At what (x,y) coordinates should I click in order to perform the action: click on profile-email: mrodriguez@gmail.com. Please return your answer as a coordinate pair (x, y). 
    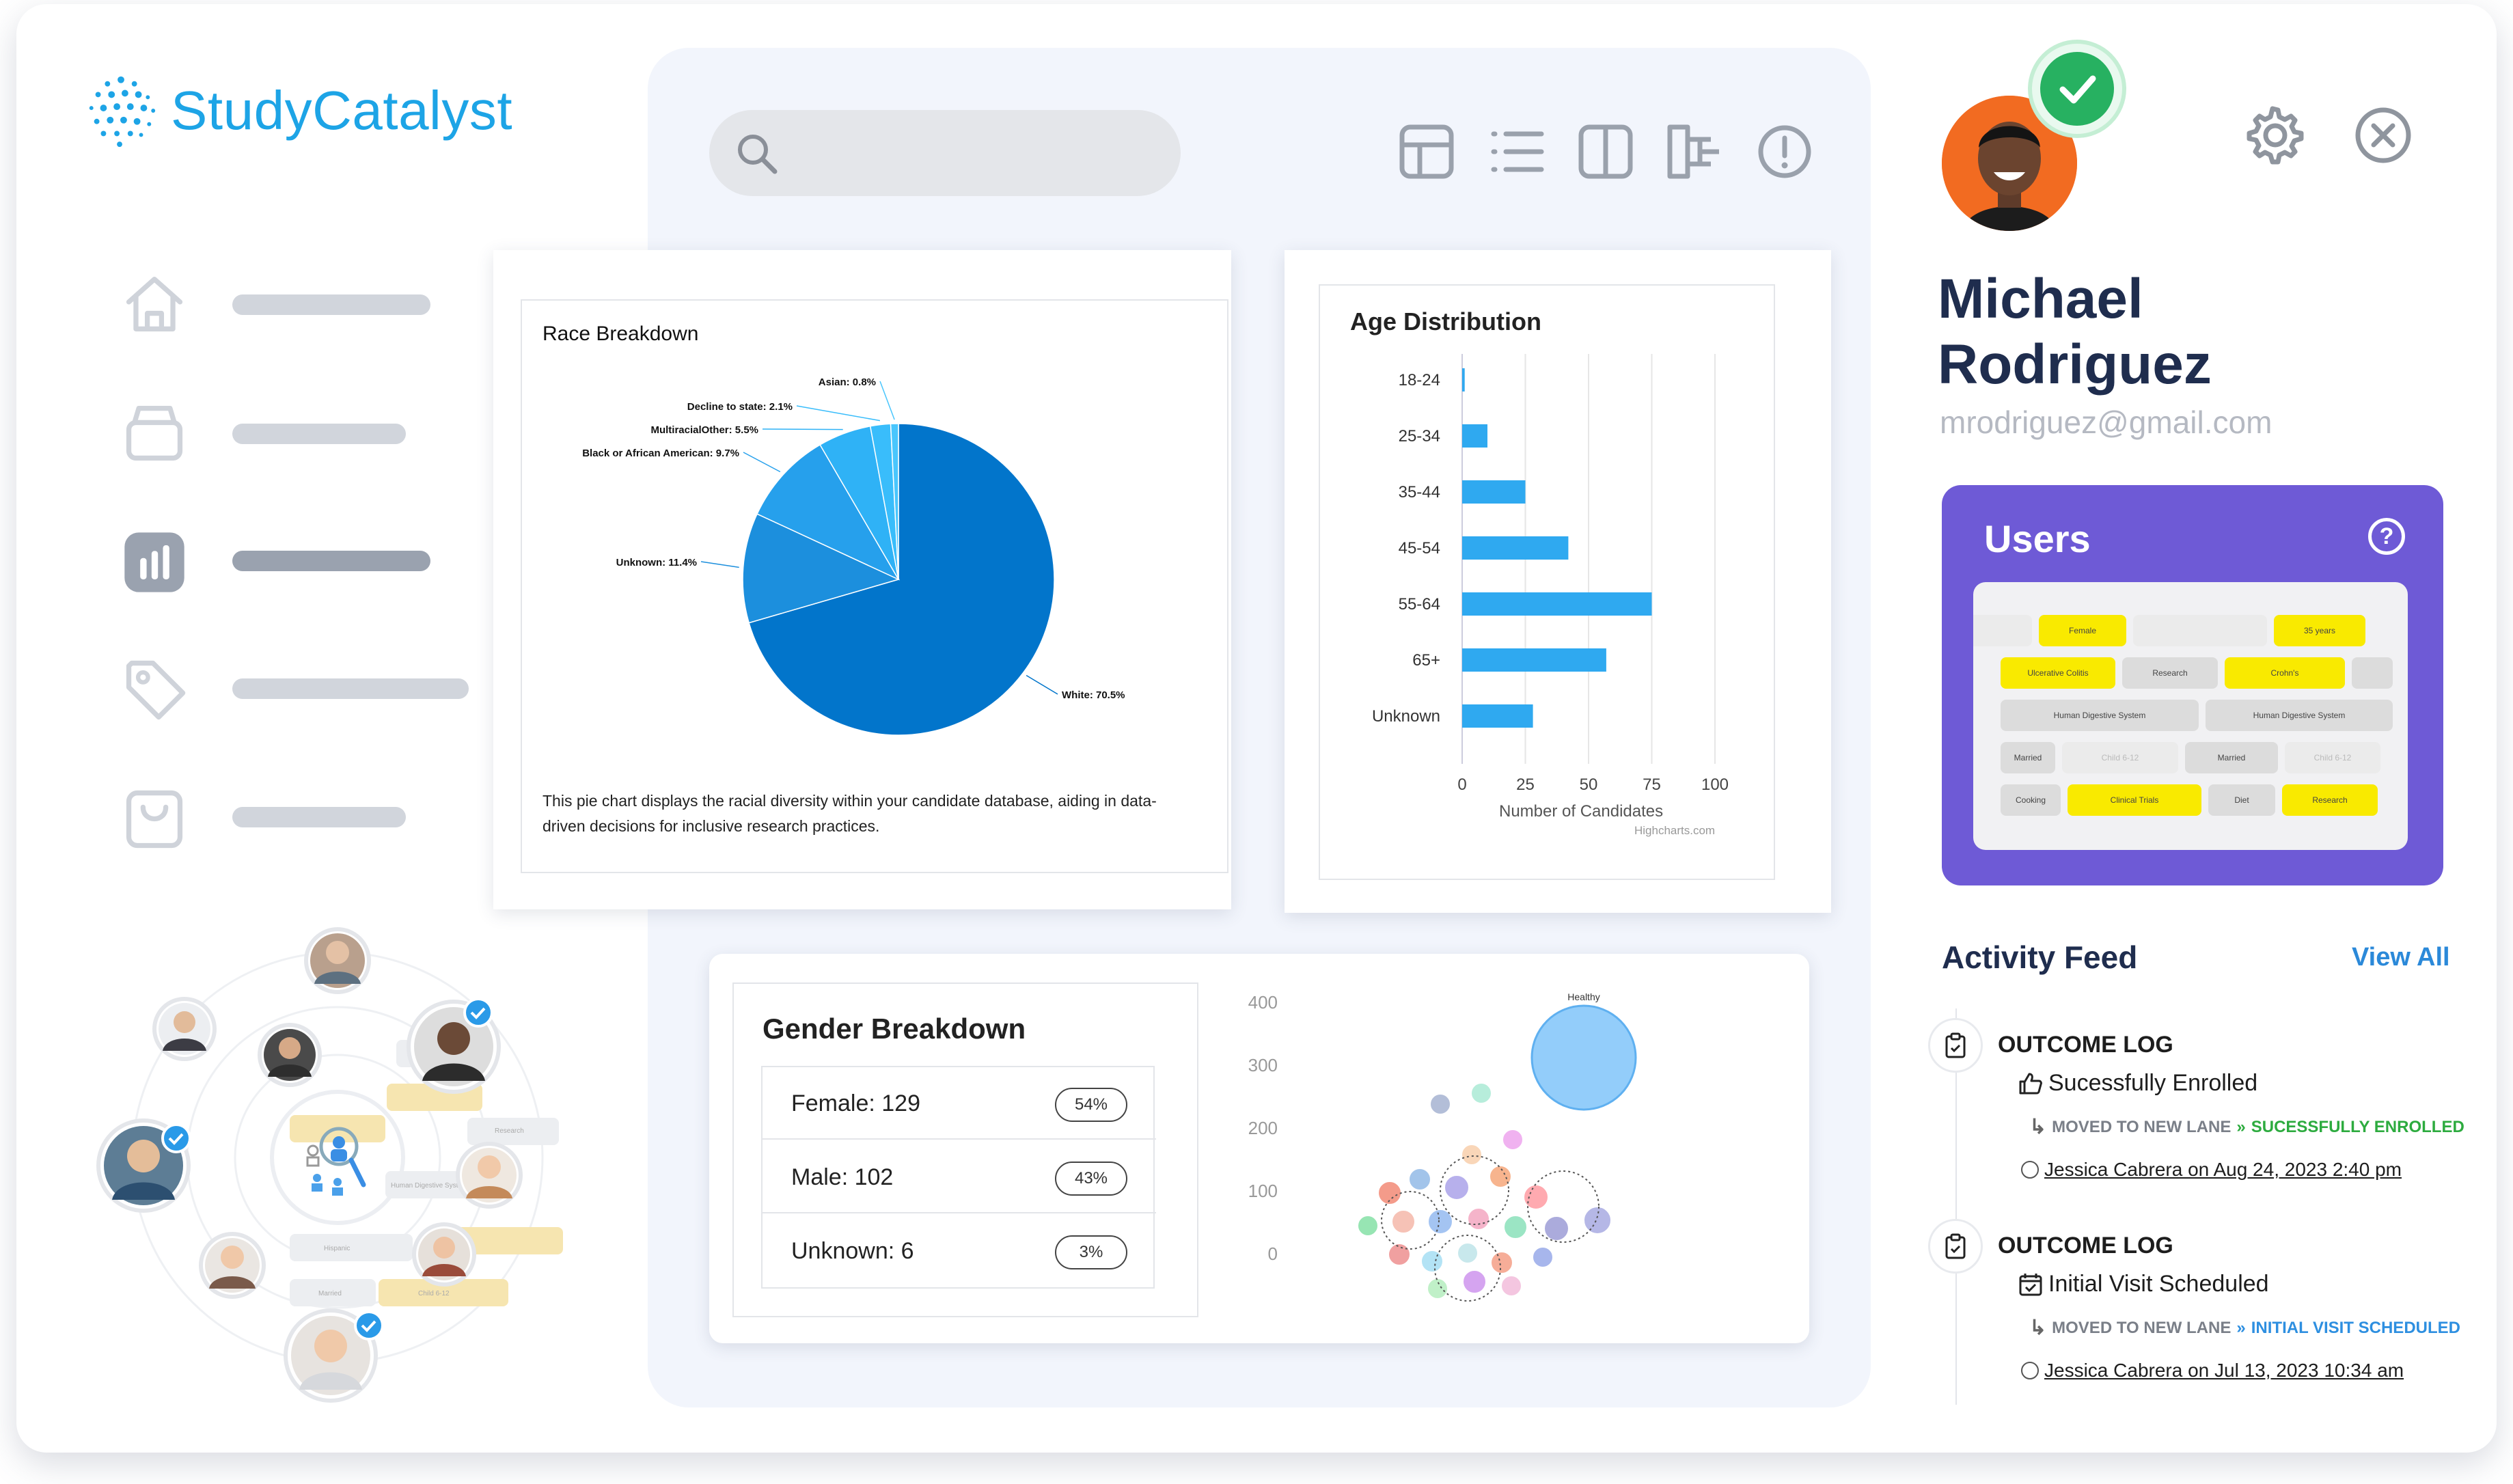
    Looking at the image, I should click on (2106, 423).